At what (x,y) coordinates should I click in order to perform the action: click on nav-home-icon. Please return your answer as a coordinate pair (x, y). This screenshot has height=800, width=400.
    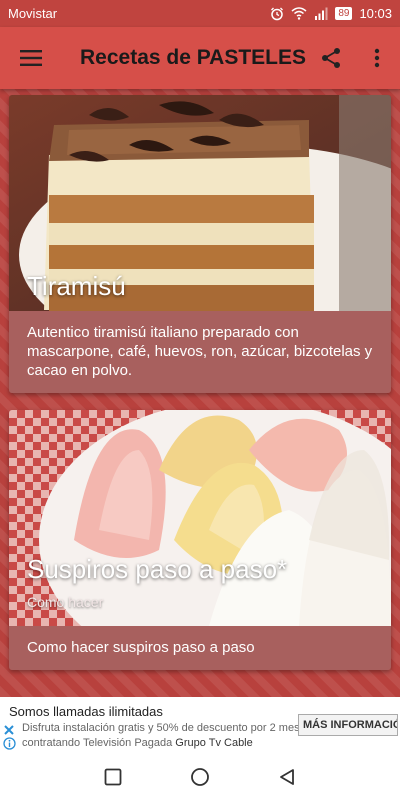
    Looking at the image, I should click on (200, 777).